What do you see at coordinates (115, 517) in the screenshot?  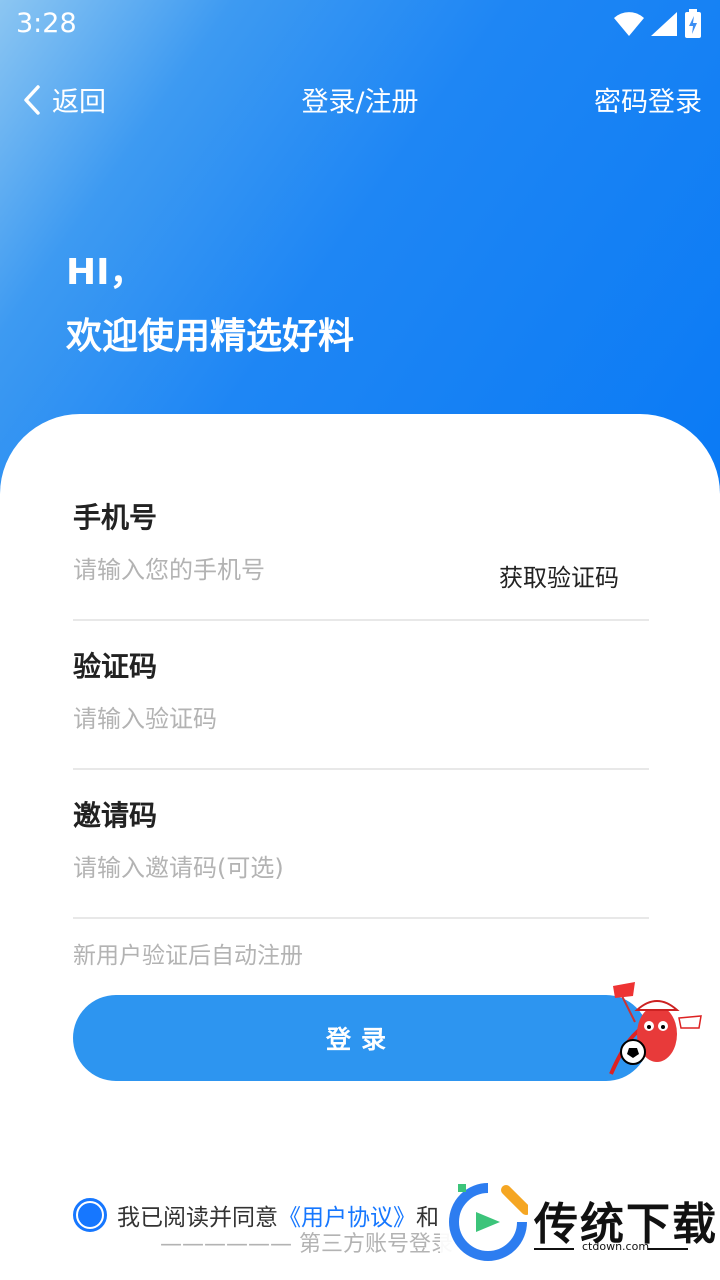 I see `phone-label: 手机号` at bounding box center [115, 517].